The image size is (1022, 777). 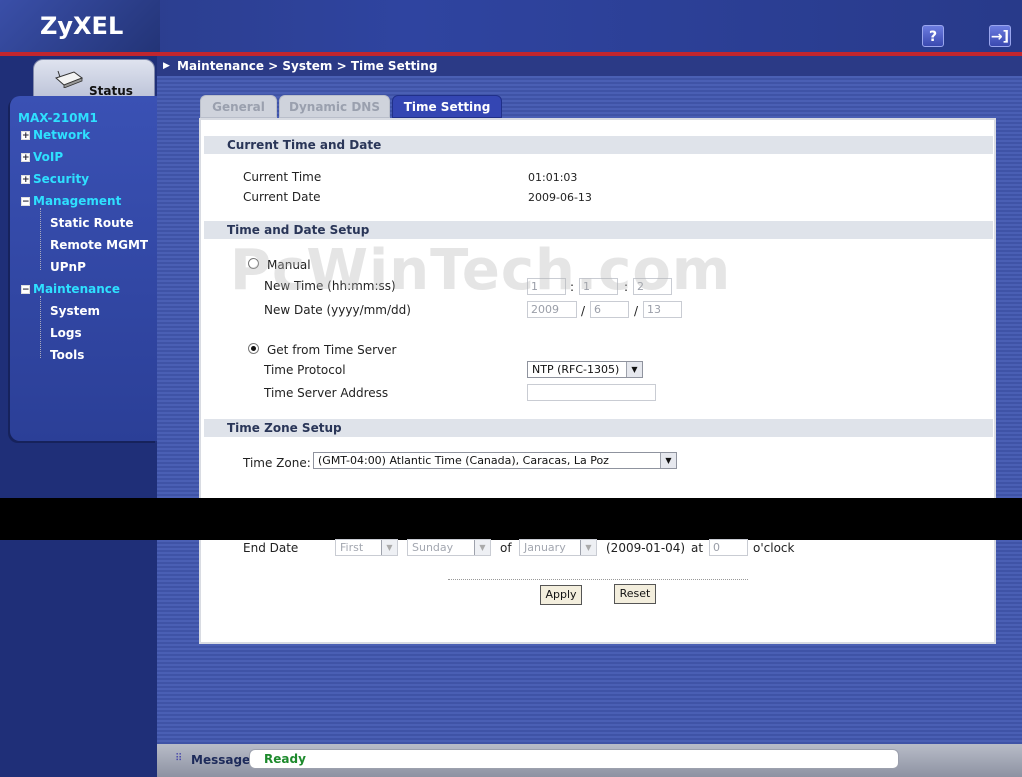 What do you see at coordinates (42, 157) in the screenshot?
I see `sidebar-item-voip: + VoIP` at bounding box center [42, 157].